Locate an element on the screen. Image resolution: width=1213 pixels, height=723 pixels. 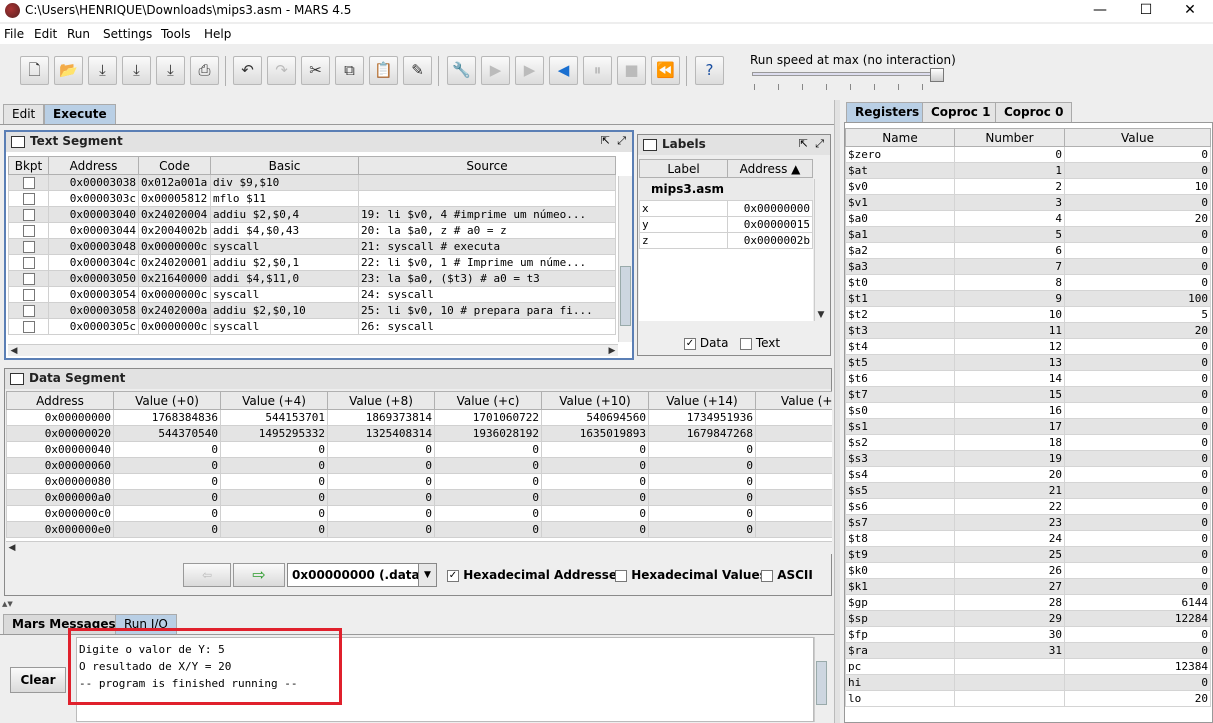
chevron-down-icon: ▼ is located at coordinates (427, 575).